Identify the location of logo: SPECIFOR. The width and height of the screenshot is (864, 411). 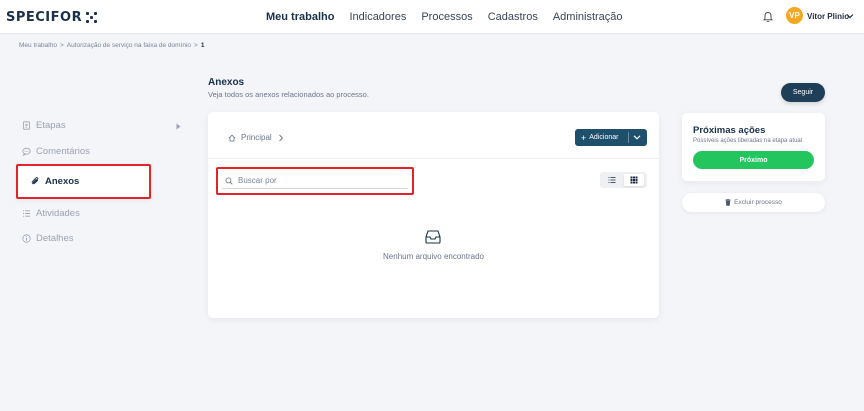
(52, 17).